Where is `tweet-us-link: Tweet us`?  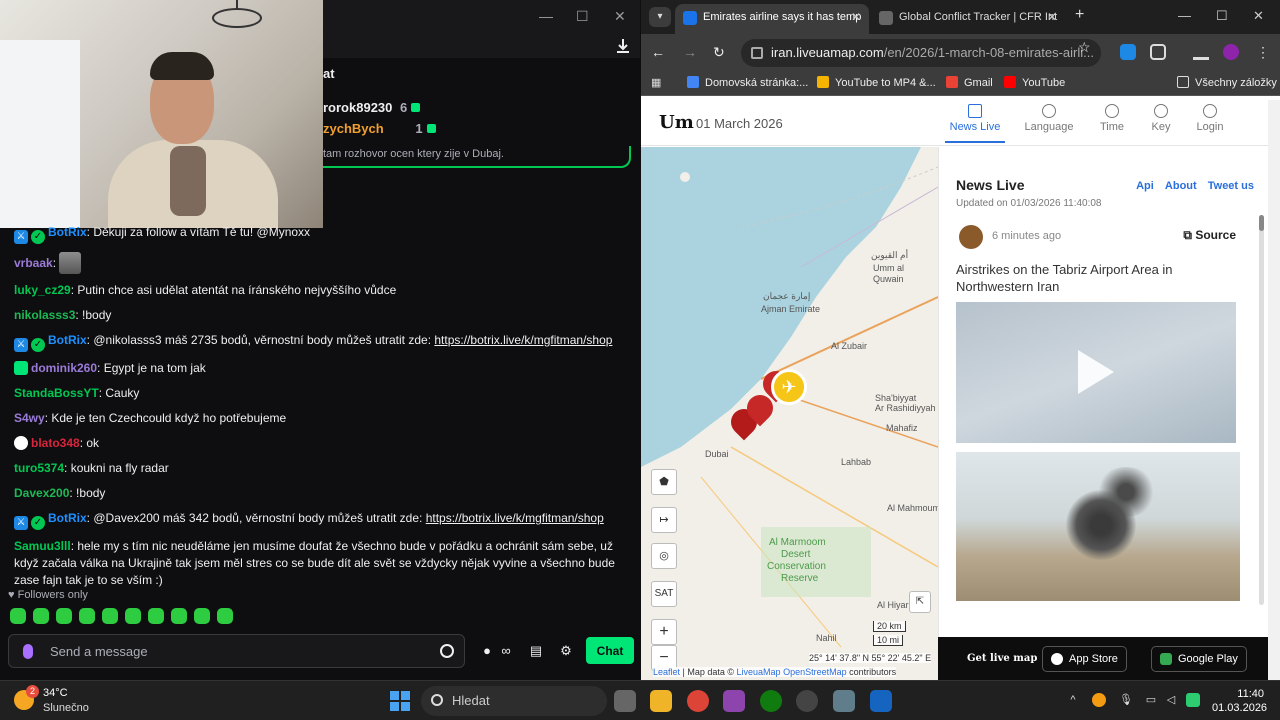 tweet-us-link: Tweet us is located at coordinates (1231, 186).